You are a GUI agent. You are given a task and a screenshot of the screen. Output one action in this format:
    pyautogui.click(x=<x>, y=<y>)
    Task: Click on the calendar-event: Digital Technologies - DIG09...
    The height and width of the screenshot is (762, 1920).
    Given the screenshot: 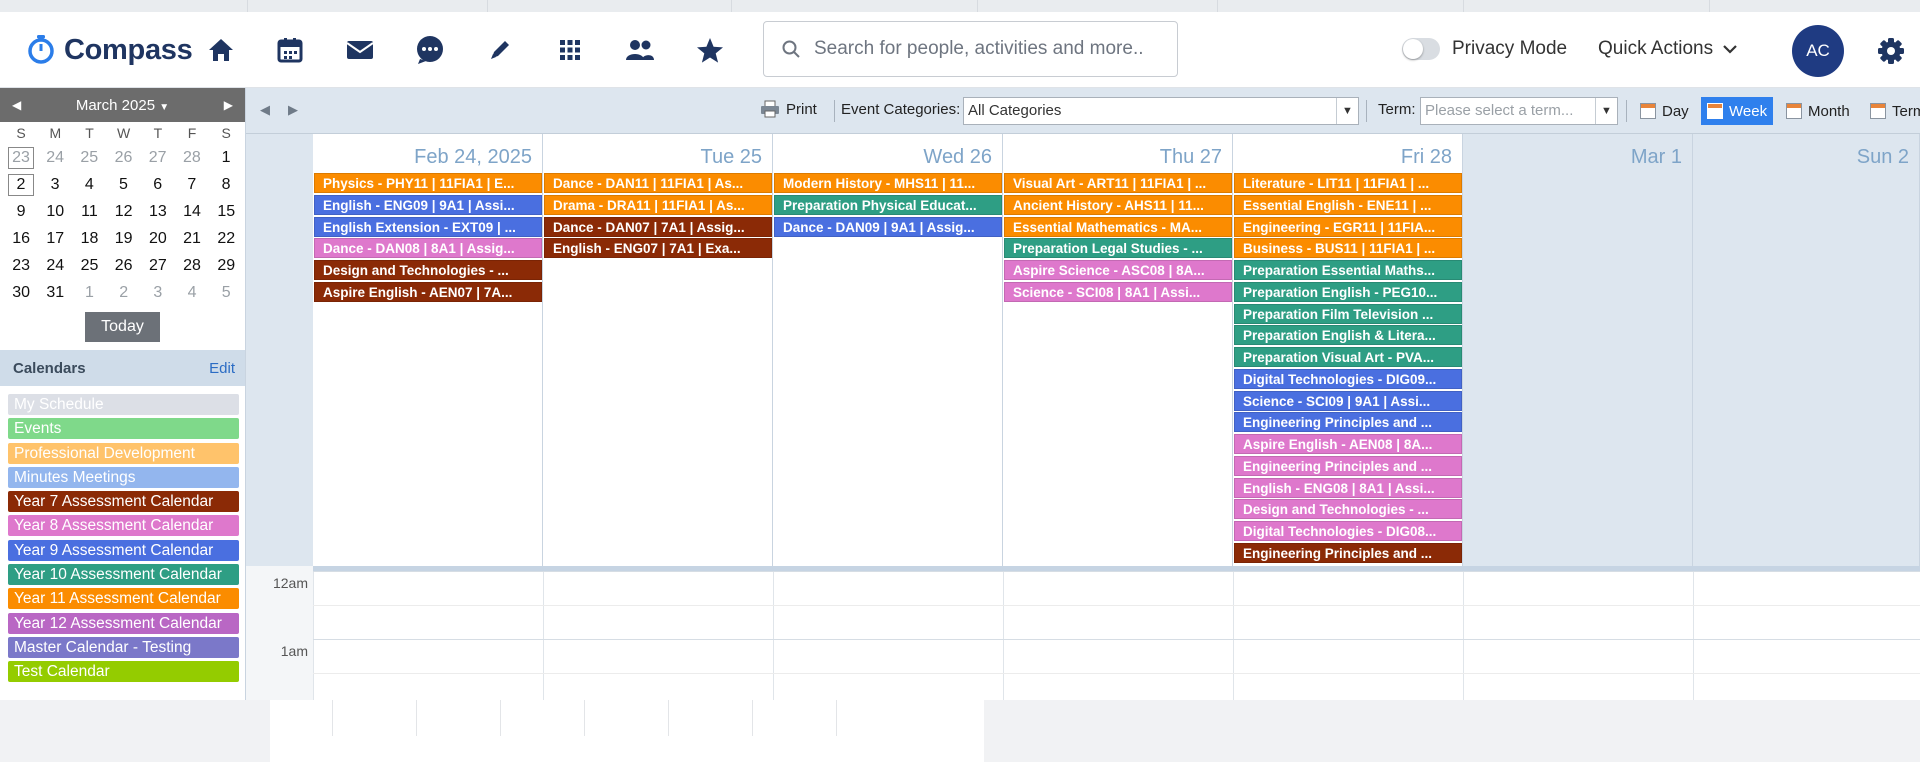 What is the action you would take?
    pyautogui.click(x=1348, y=378)
    